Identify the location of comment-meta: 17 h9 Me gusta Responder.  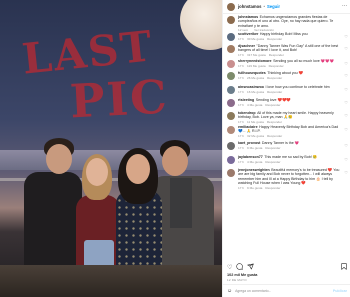
(290, 188).